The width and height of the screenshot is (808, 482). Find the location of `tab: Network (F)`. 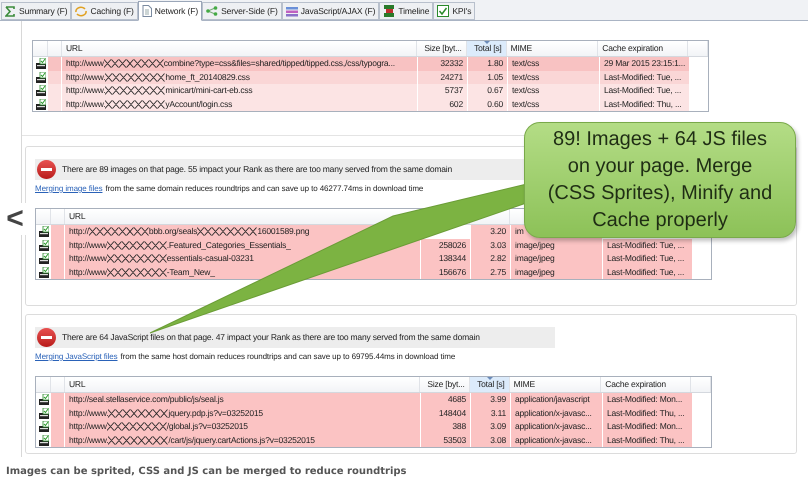

tab: Network (F) is located at coordinates (170, 11).